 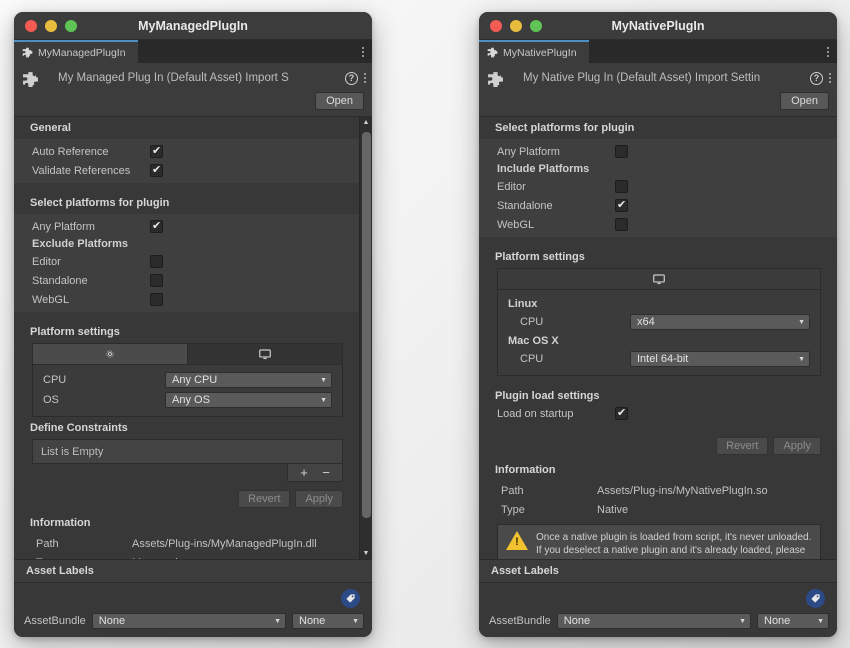 What do you see at coordinates (532, 322) in the screenshot?
I see `label-linux-cpu: CPU` at bounding box center [532, 322].